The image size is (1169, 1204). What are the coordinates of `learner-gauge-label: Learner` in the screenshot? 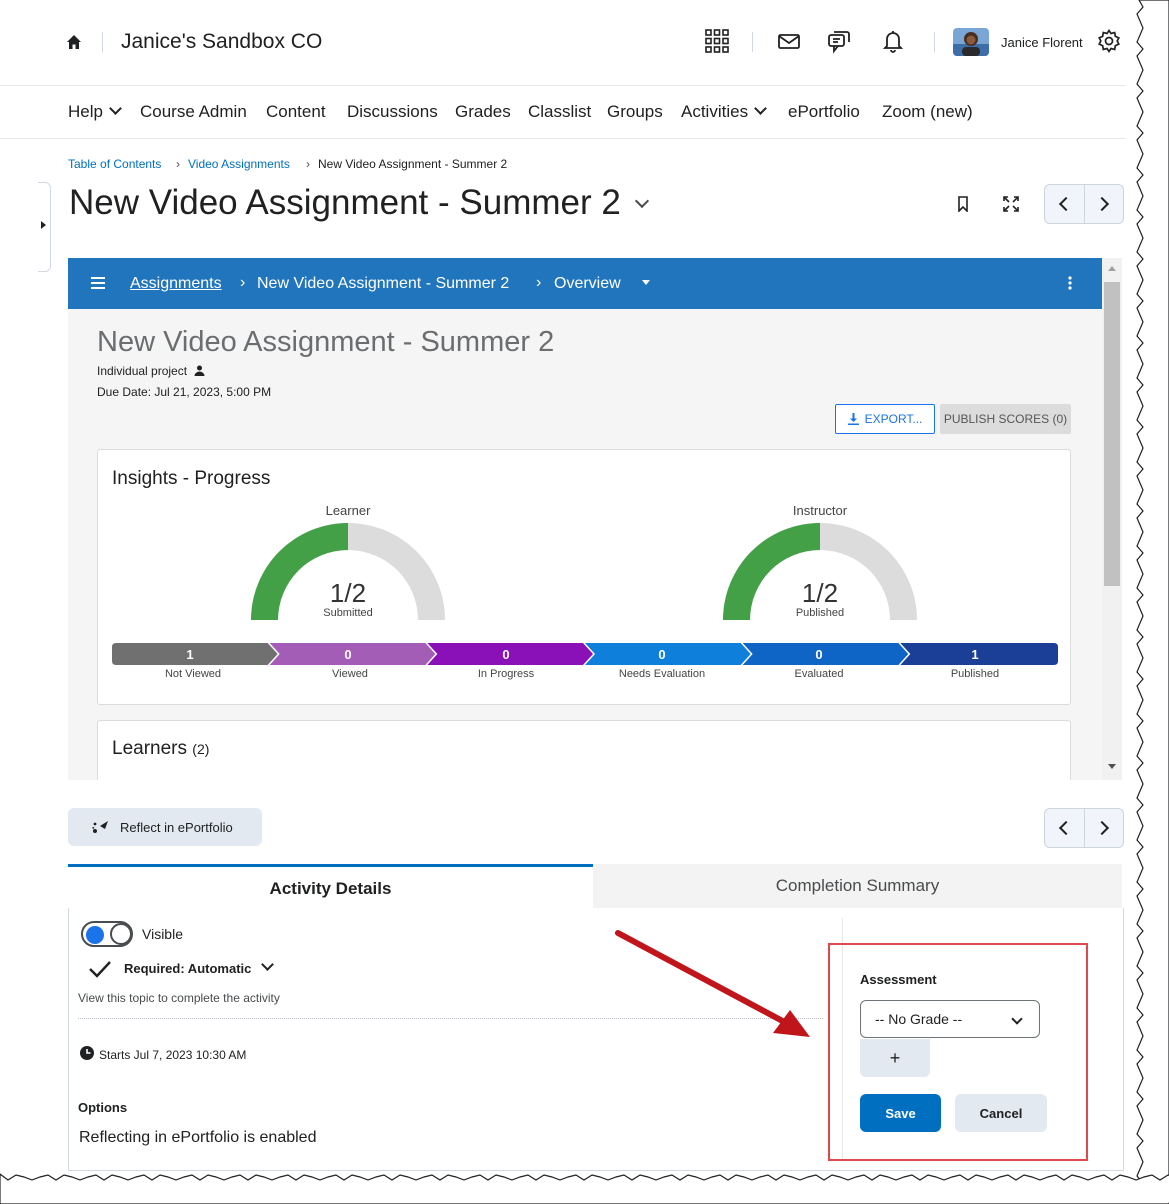 It's located at (348, 510).